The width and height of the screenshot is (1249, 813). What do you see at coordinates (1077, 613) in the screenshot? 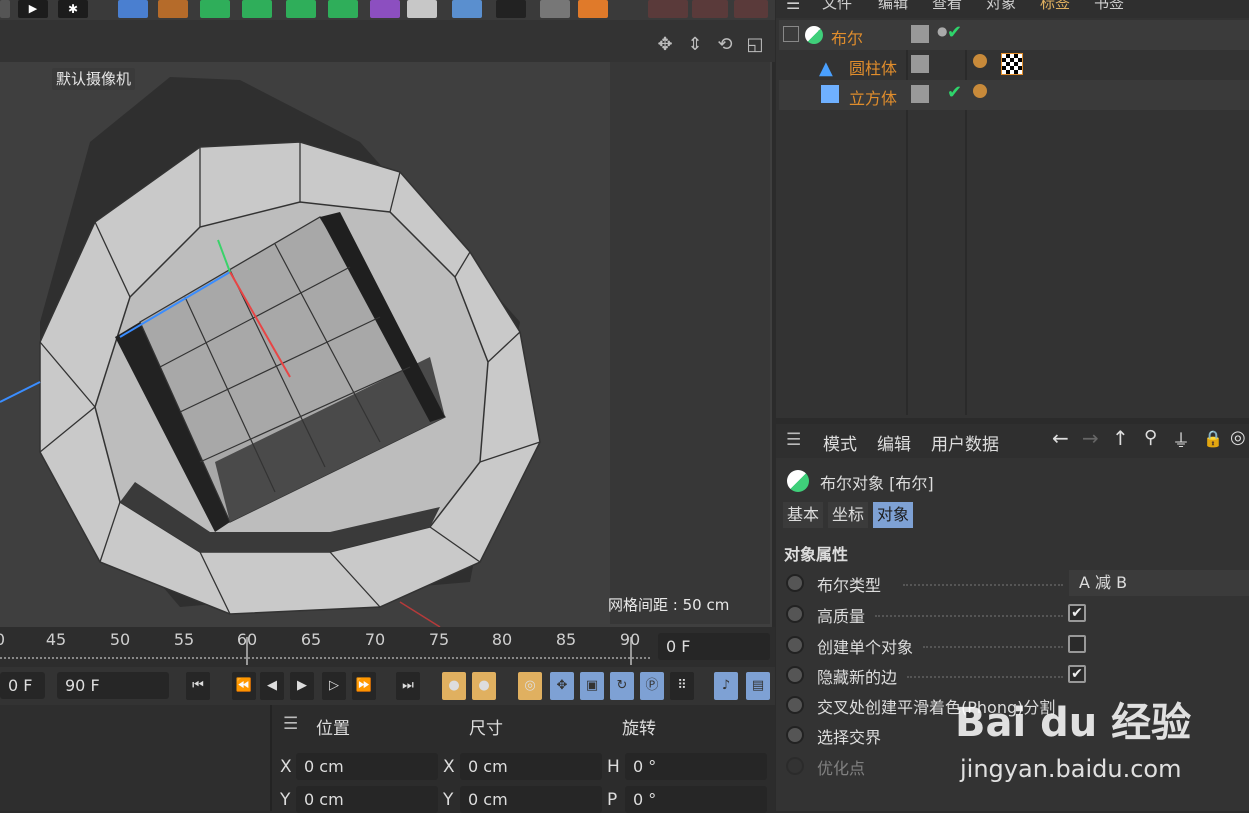
I see `high-quality-checkbox: ✔` at bounding box center [1077, 613].